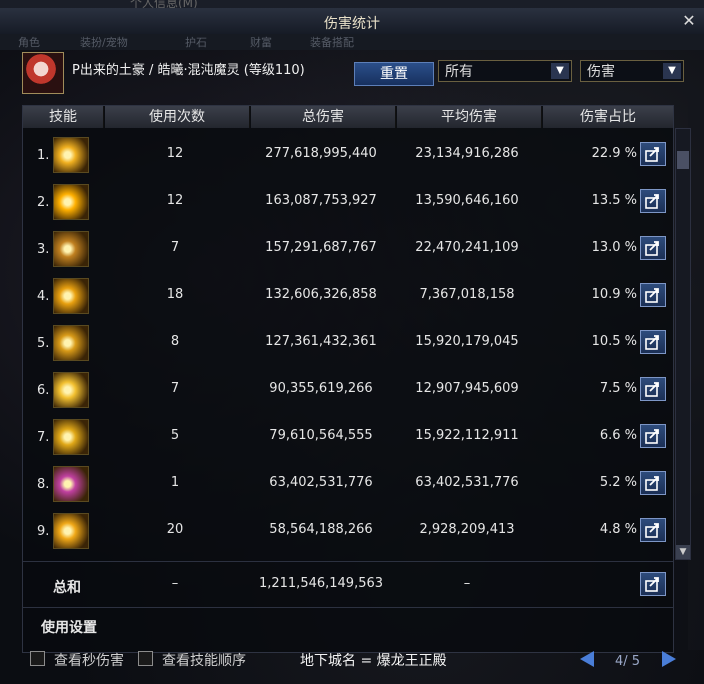  What do you see at coordinates (69, 627) in the screenshot?
I see `use-settings-label: 使用设置` at bounding box center [69, 627].